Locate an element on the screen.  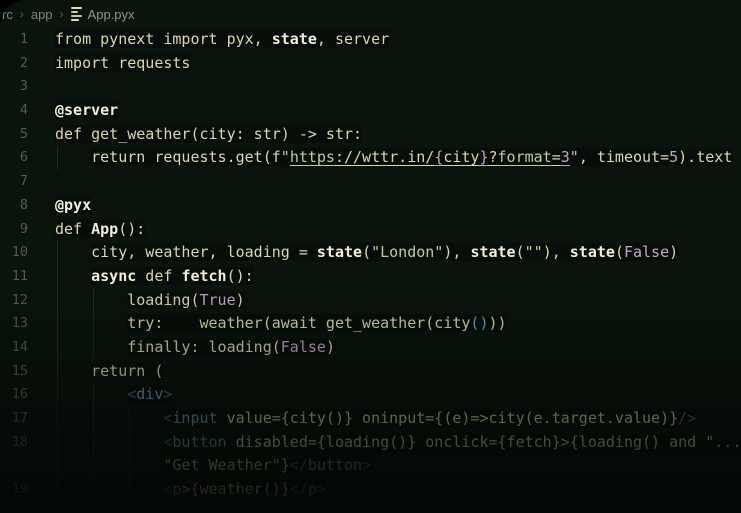
code-line: 1 from pynext import pyx, state, server is located at coordinates (370, 40).